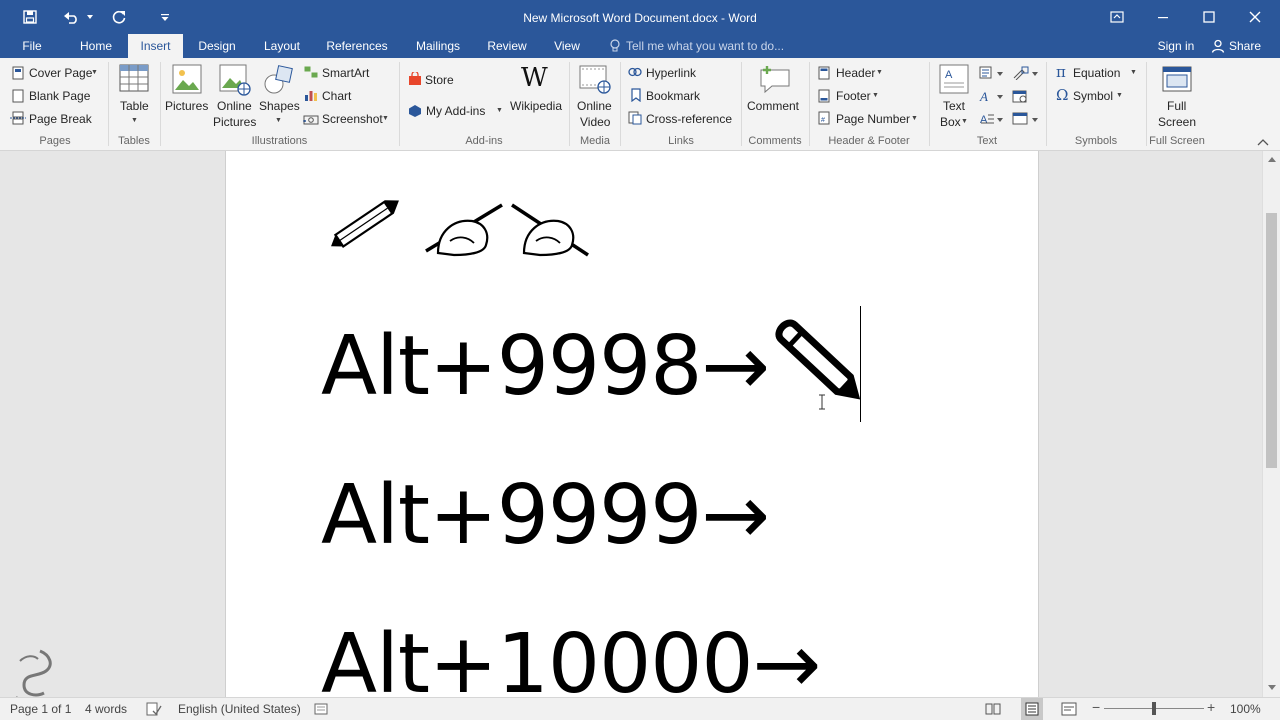 The image size is (1280, 720). I want to click on tab-mailings: Mailings, so click(438, 46).